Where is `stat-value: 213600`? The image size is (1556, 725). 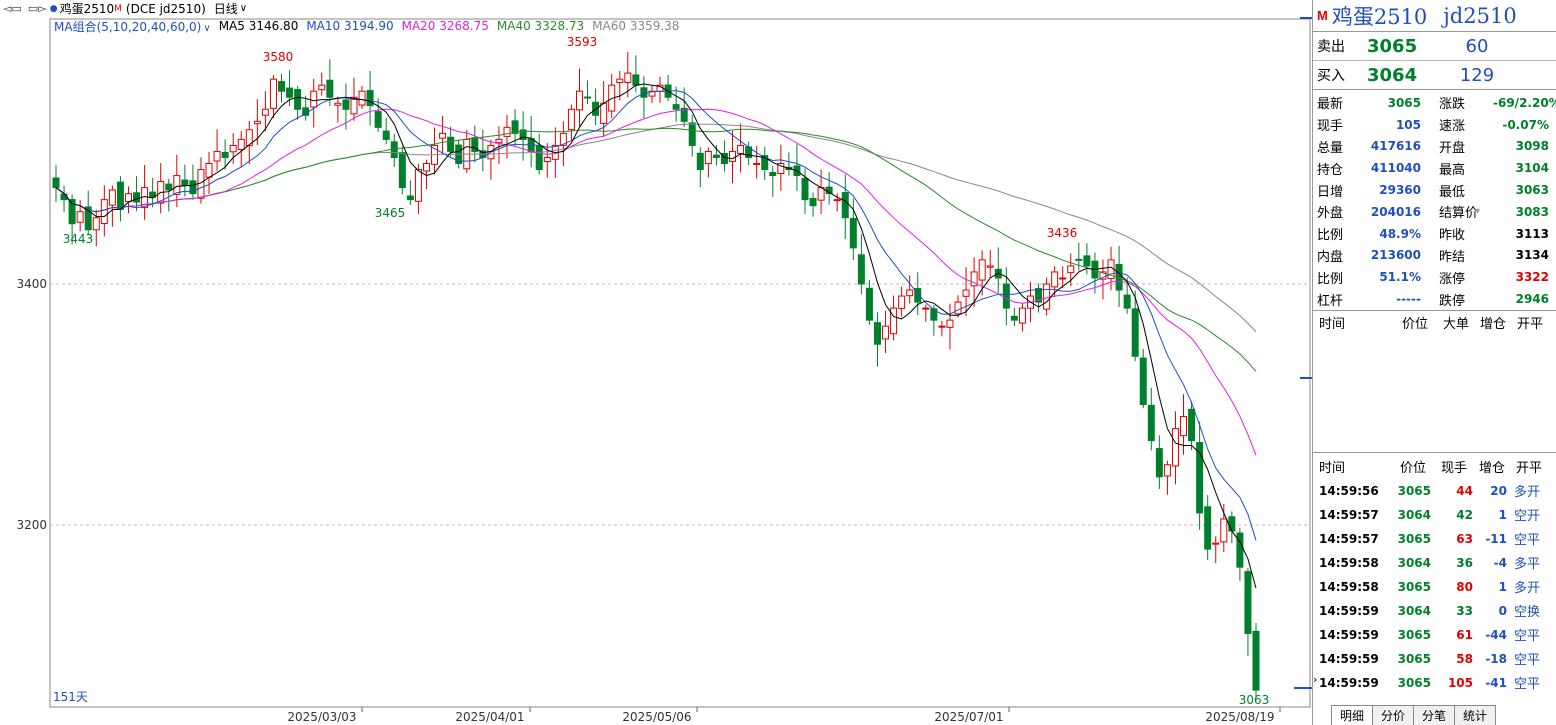 stat-value: 213600 is located at coordinates (1395, 255).